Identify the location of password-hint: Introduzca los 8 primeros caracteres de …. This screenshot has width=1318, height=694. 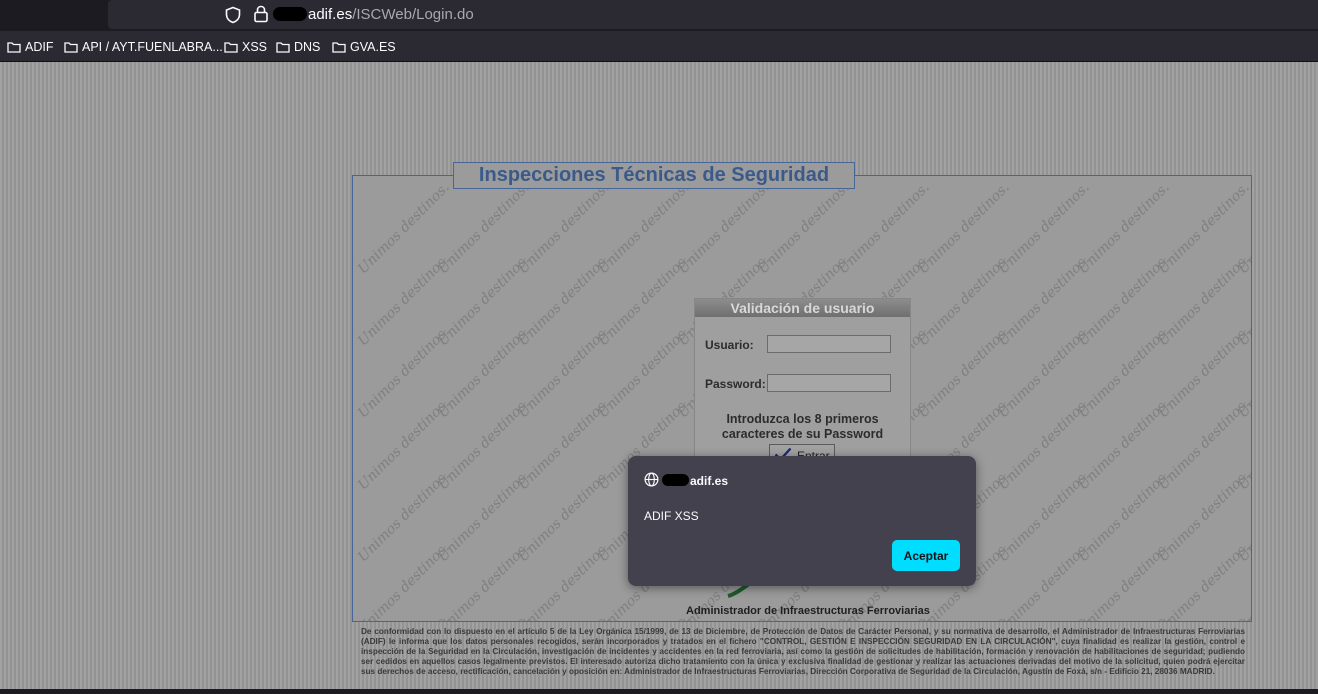
(802, 426).